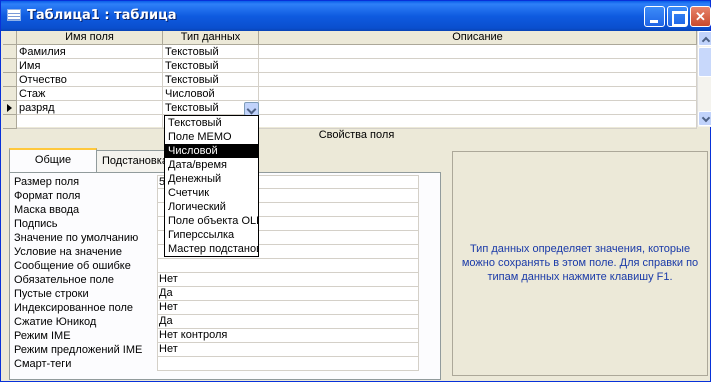 This screenshot has height=382, width=711. I want to click on dropdown-option: Мастер подстановок, so click(211, 249).